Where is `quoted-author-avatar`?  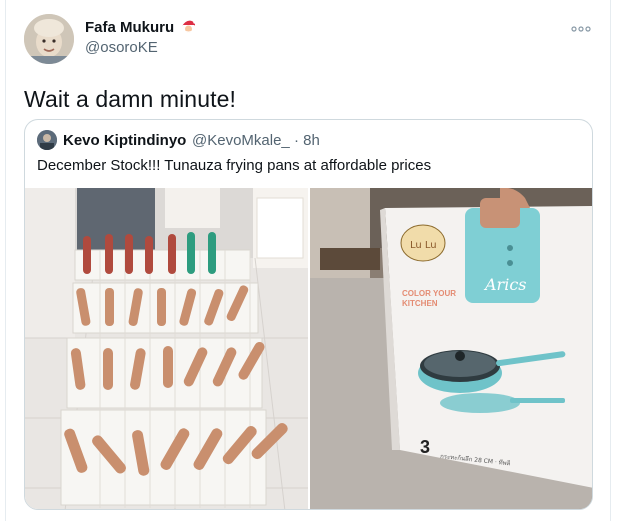
quoted-author-avatar is located at coordinates (47, 140).